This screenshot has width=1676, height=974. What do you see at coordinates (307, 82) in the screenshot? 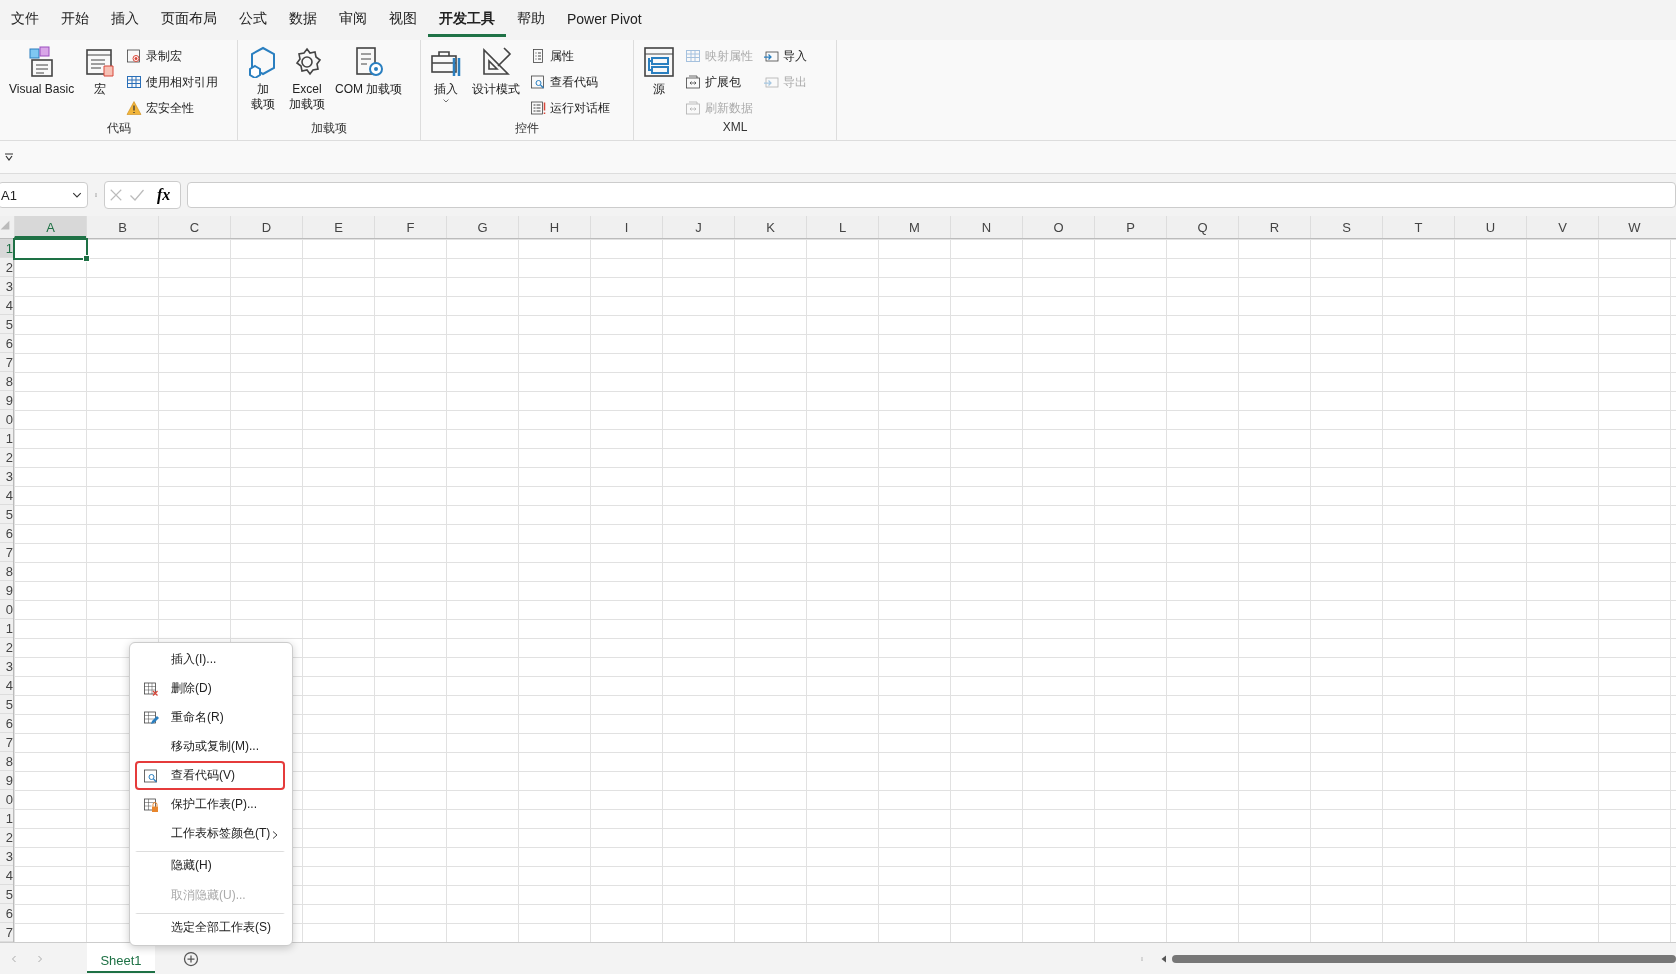
I see `ribbon-button: Excel 加载项` at bounding box center [307, 82].